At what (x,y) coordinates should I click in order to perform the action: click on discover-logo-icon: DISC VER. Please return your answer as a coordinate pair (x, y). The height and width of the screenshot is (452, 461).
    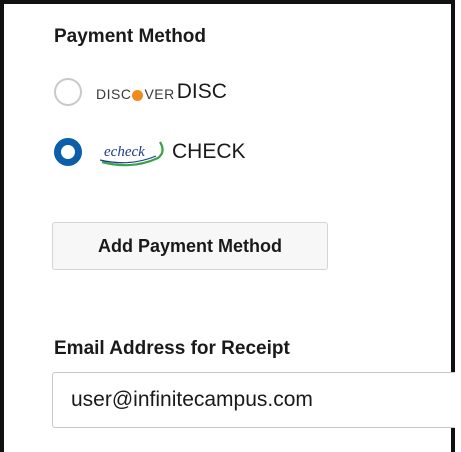
    Looking at the image, I should click on (135, 94).